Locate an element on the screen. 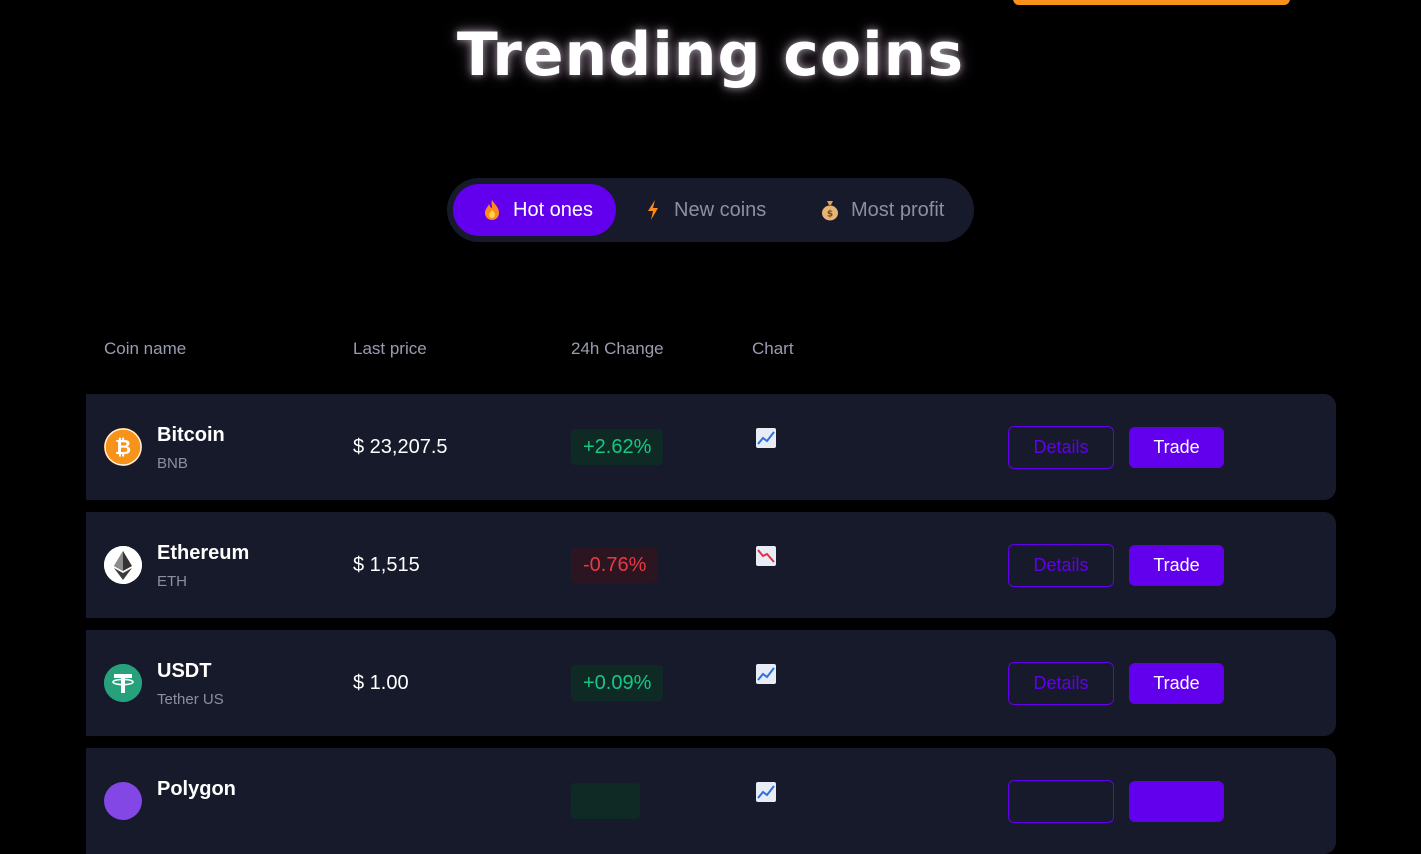  coin-symbol: BNB is located at coordinates (172, 463).